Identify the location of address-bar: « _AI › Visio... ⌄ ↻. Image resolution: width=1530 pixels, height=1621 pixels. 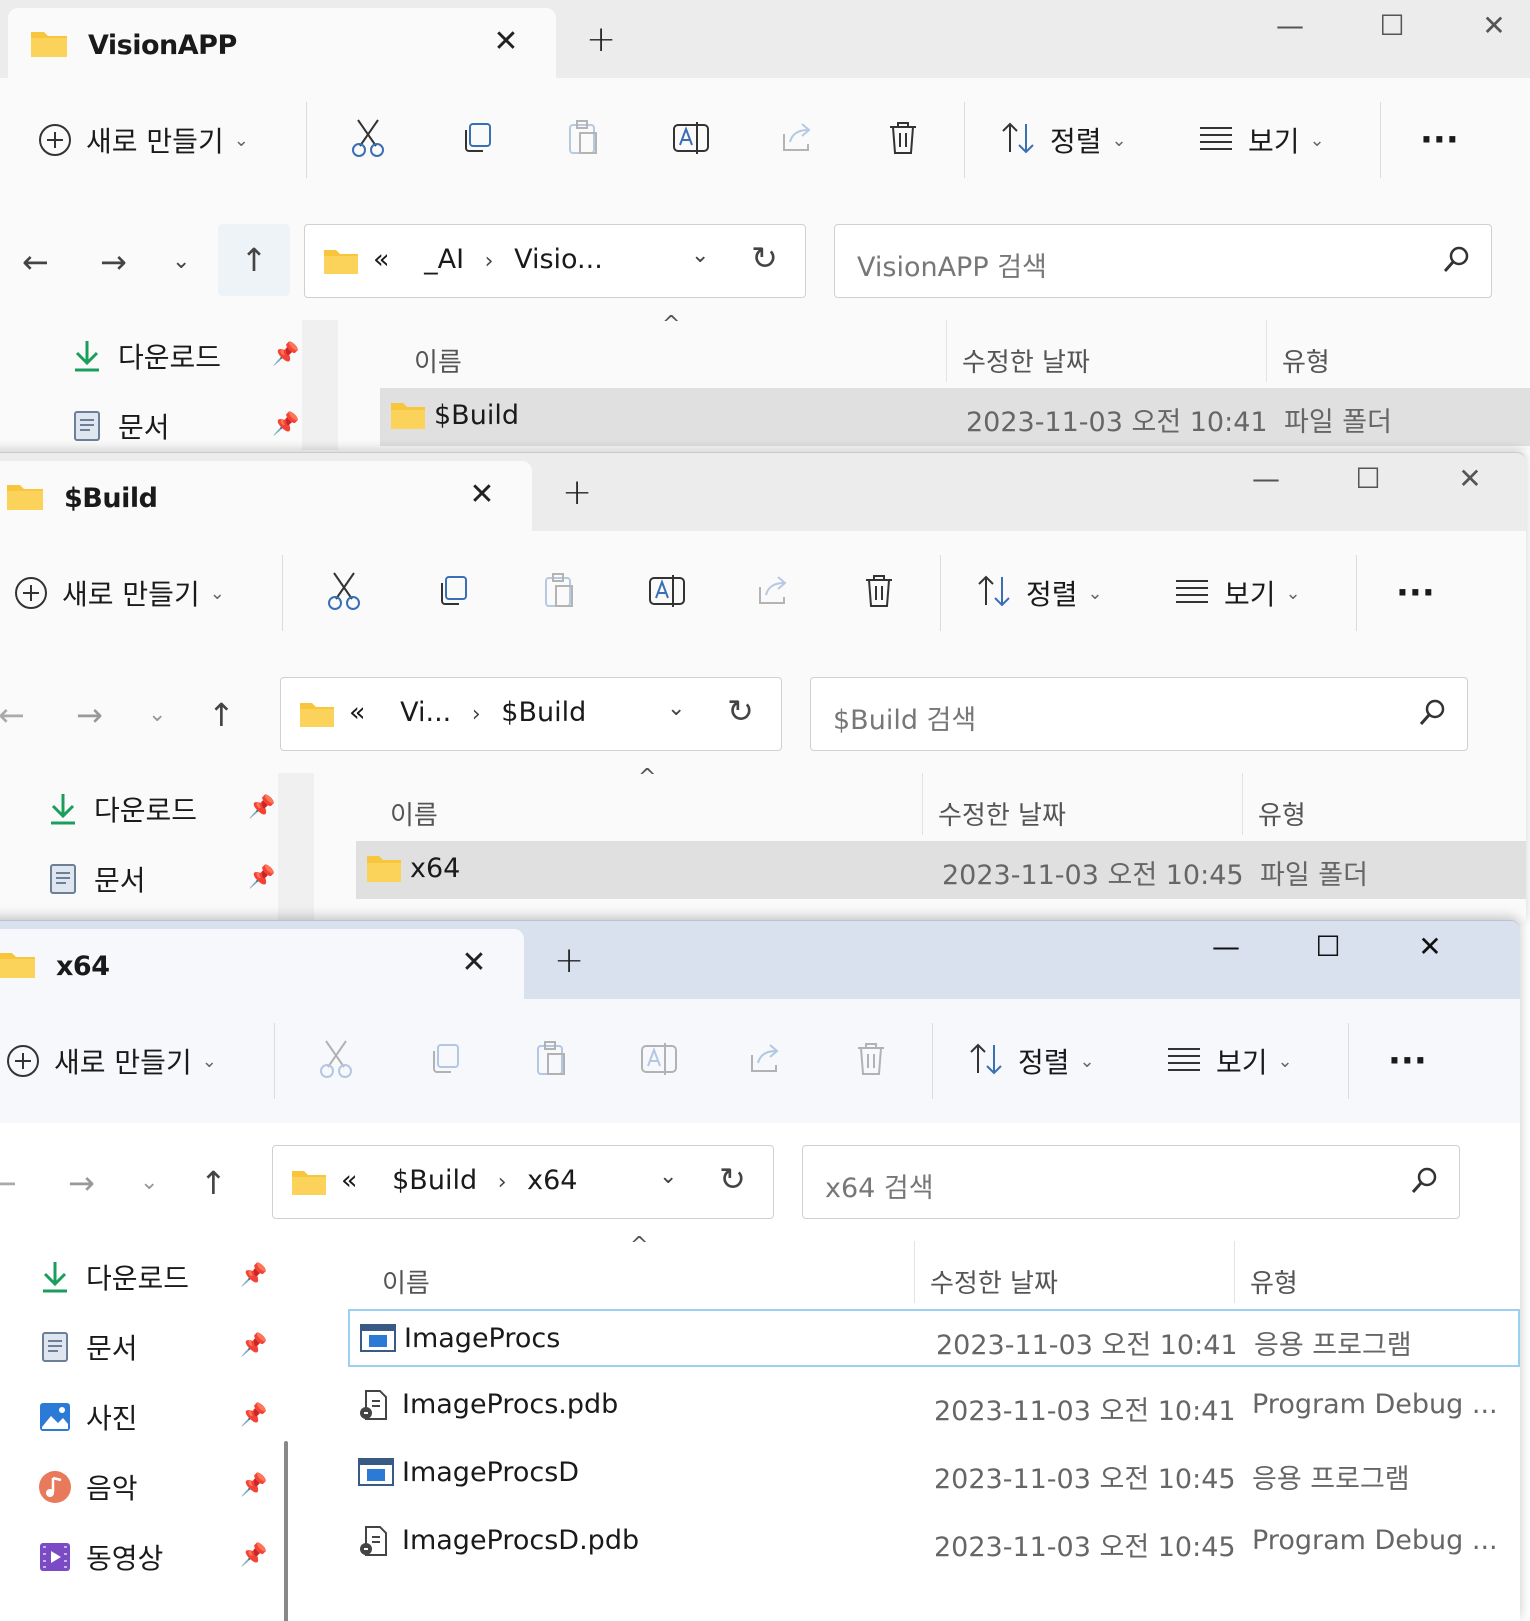
(555, 261).